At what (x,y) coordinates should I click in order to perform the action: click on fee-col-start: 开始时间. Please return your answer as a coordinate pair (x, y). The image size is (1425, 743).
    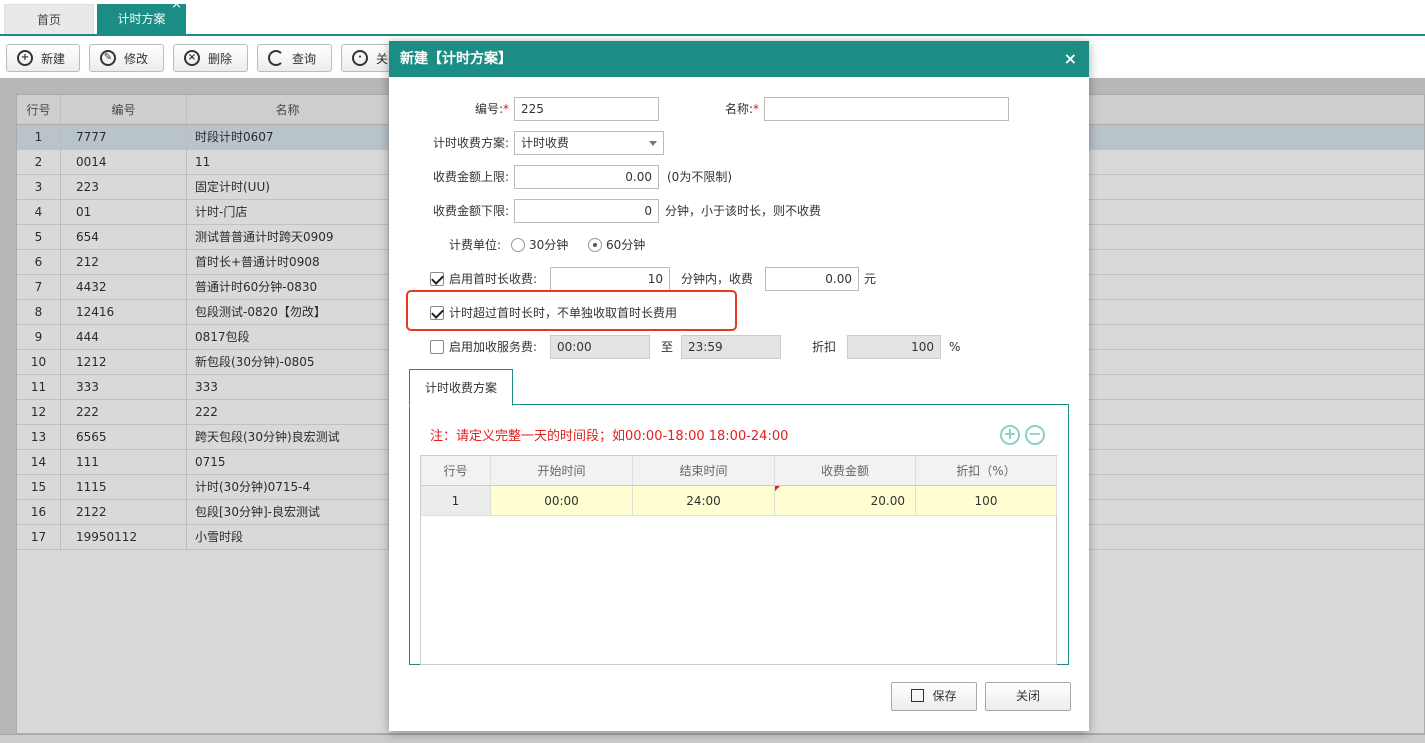
    Looking at the image, I should click on (562, 471).